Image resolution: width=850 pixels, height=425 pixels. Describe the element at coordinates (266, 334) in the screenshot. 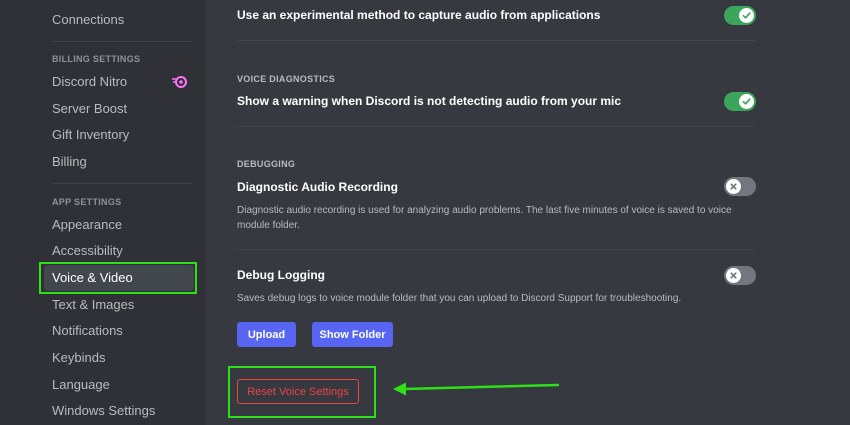

I see `upload-button: Upload` at that location.